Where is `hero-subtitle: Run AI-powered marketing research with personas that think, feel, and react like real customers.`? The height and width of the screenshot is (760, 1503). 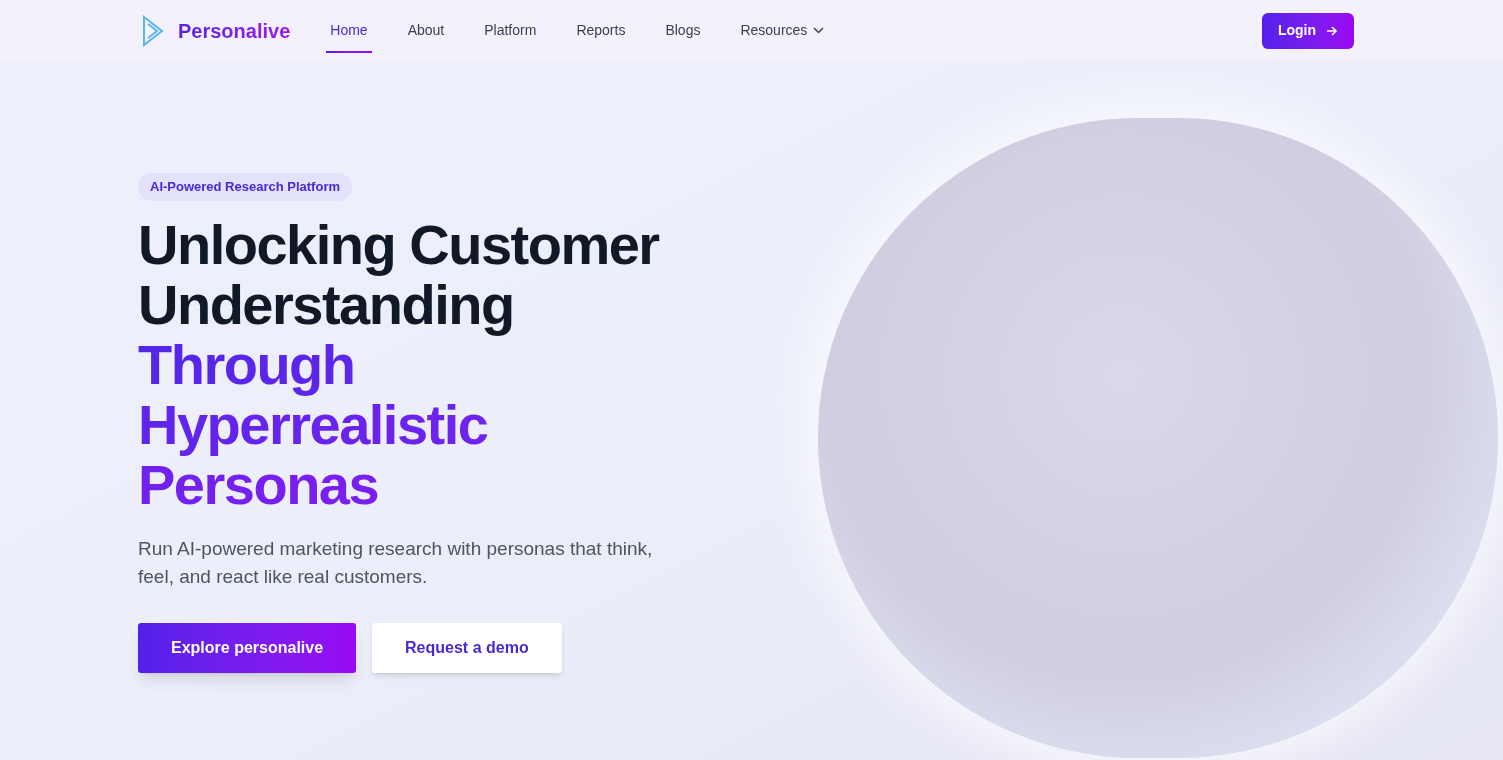
hero-subtitle: Run AI-powered marketing research with personas that think, feel, and react like real customers. is located at coordinates (396, 563).